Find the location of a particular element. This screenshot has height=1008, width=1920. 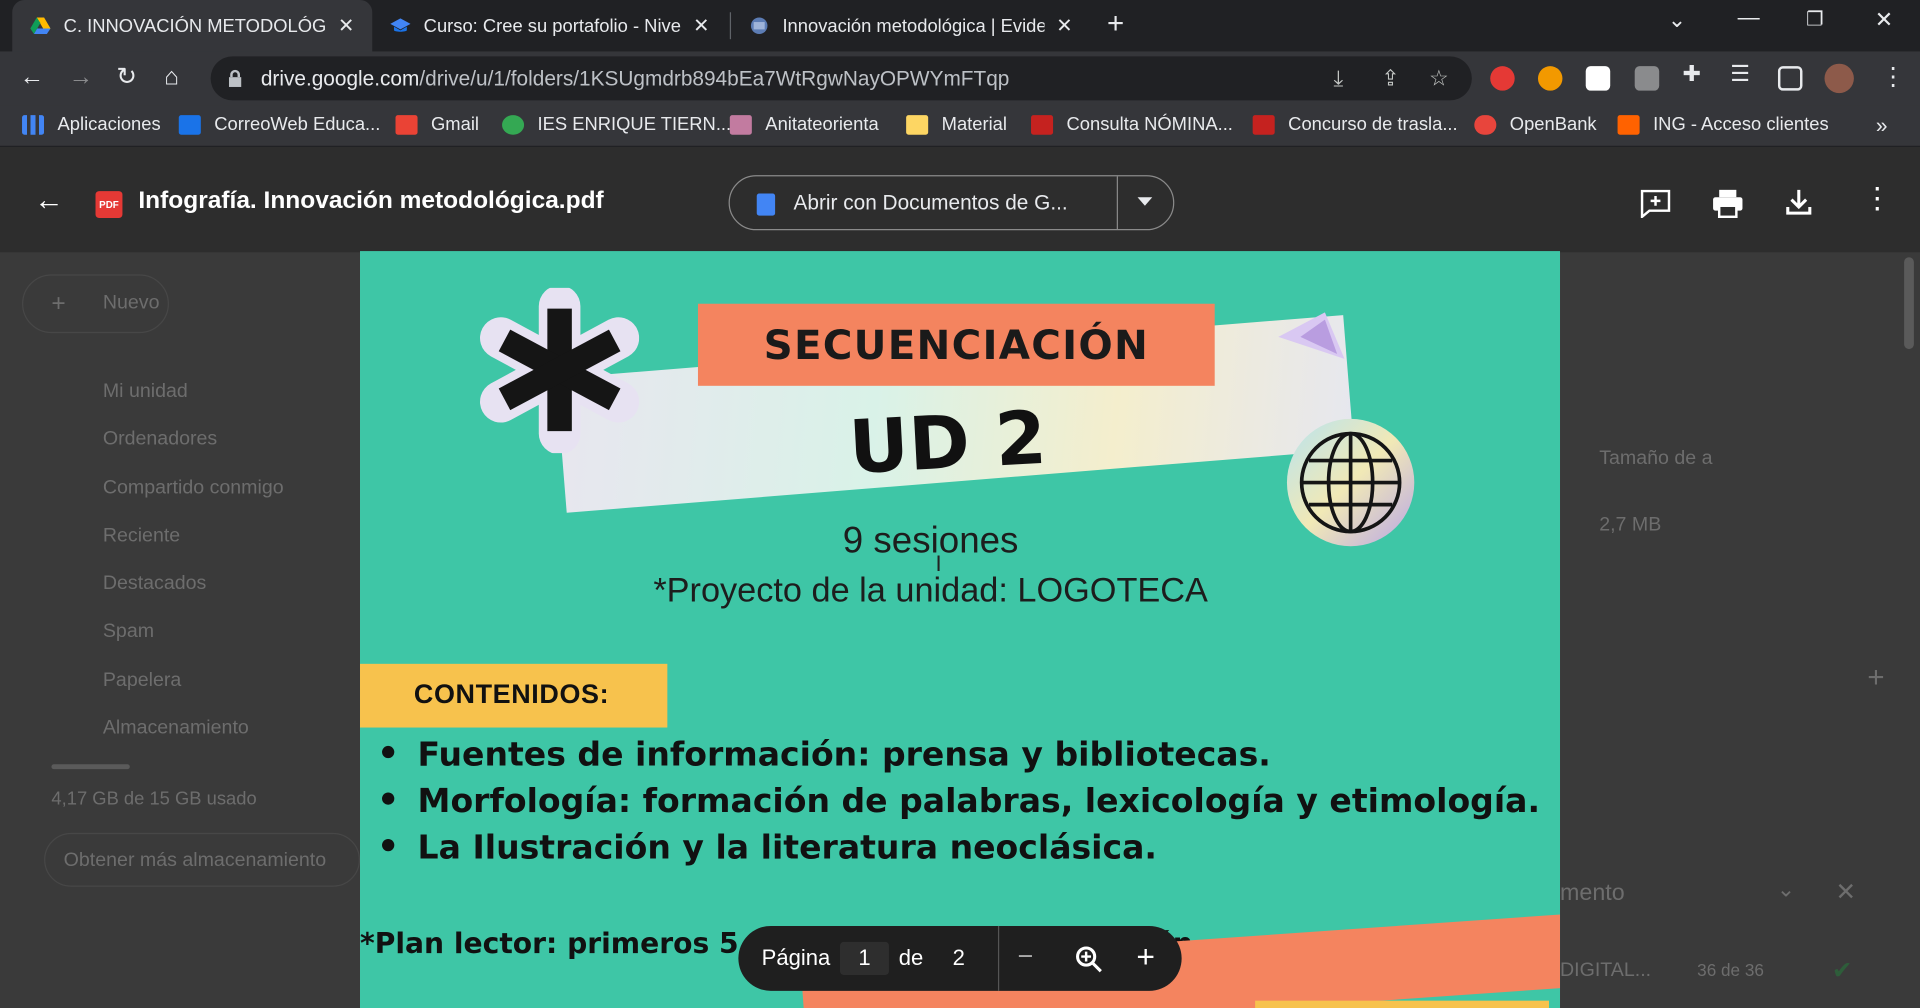

nav-computers: Ordenadores is located at coordinates (160, 439).